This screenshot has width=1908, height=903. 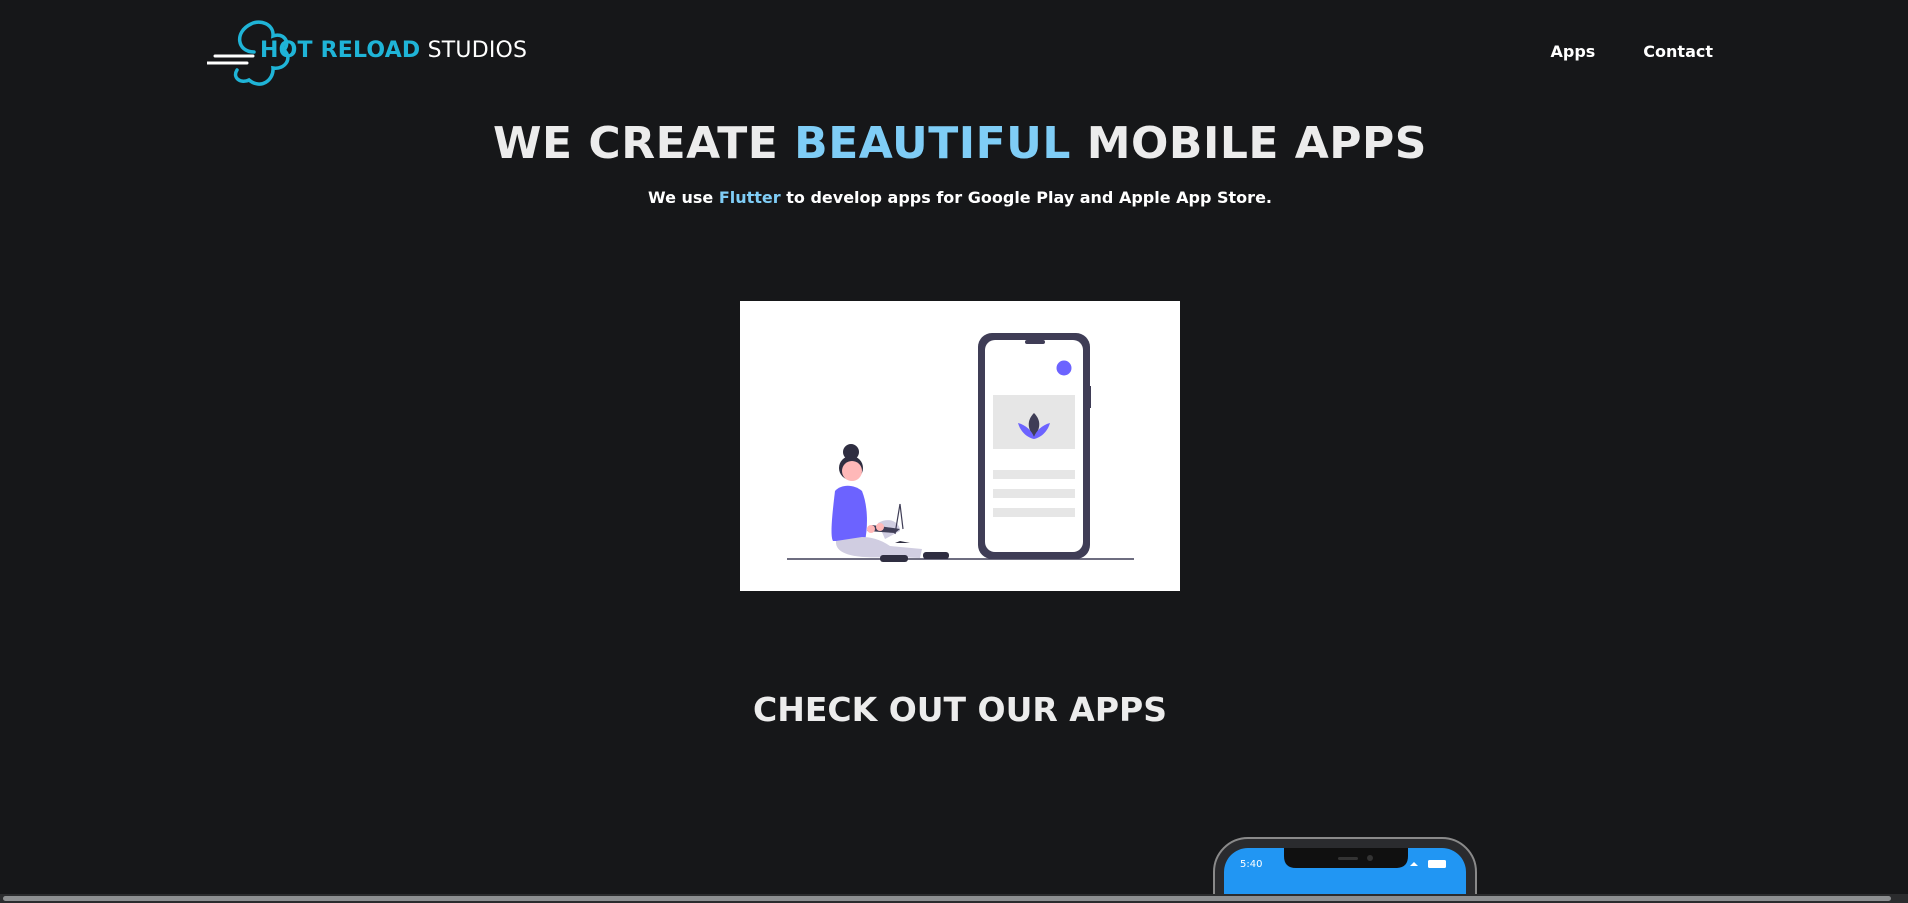 I want to click on person-with-phone-illustration, so click(x=960, y=446).